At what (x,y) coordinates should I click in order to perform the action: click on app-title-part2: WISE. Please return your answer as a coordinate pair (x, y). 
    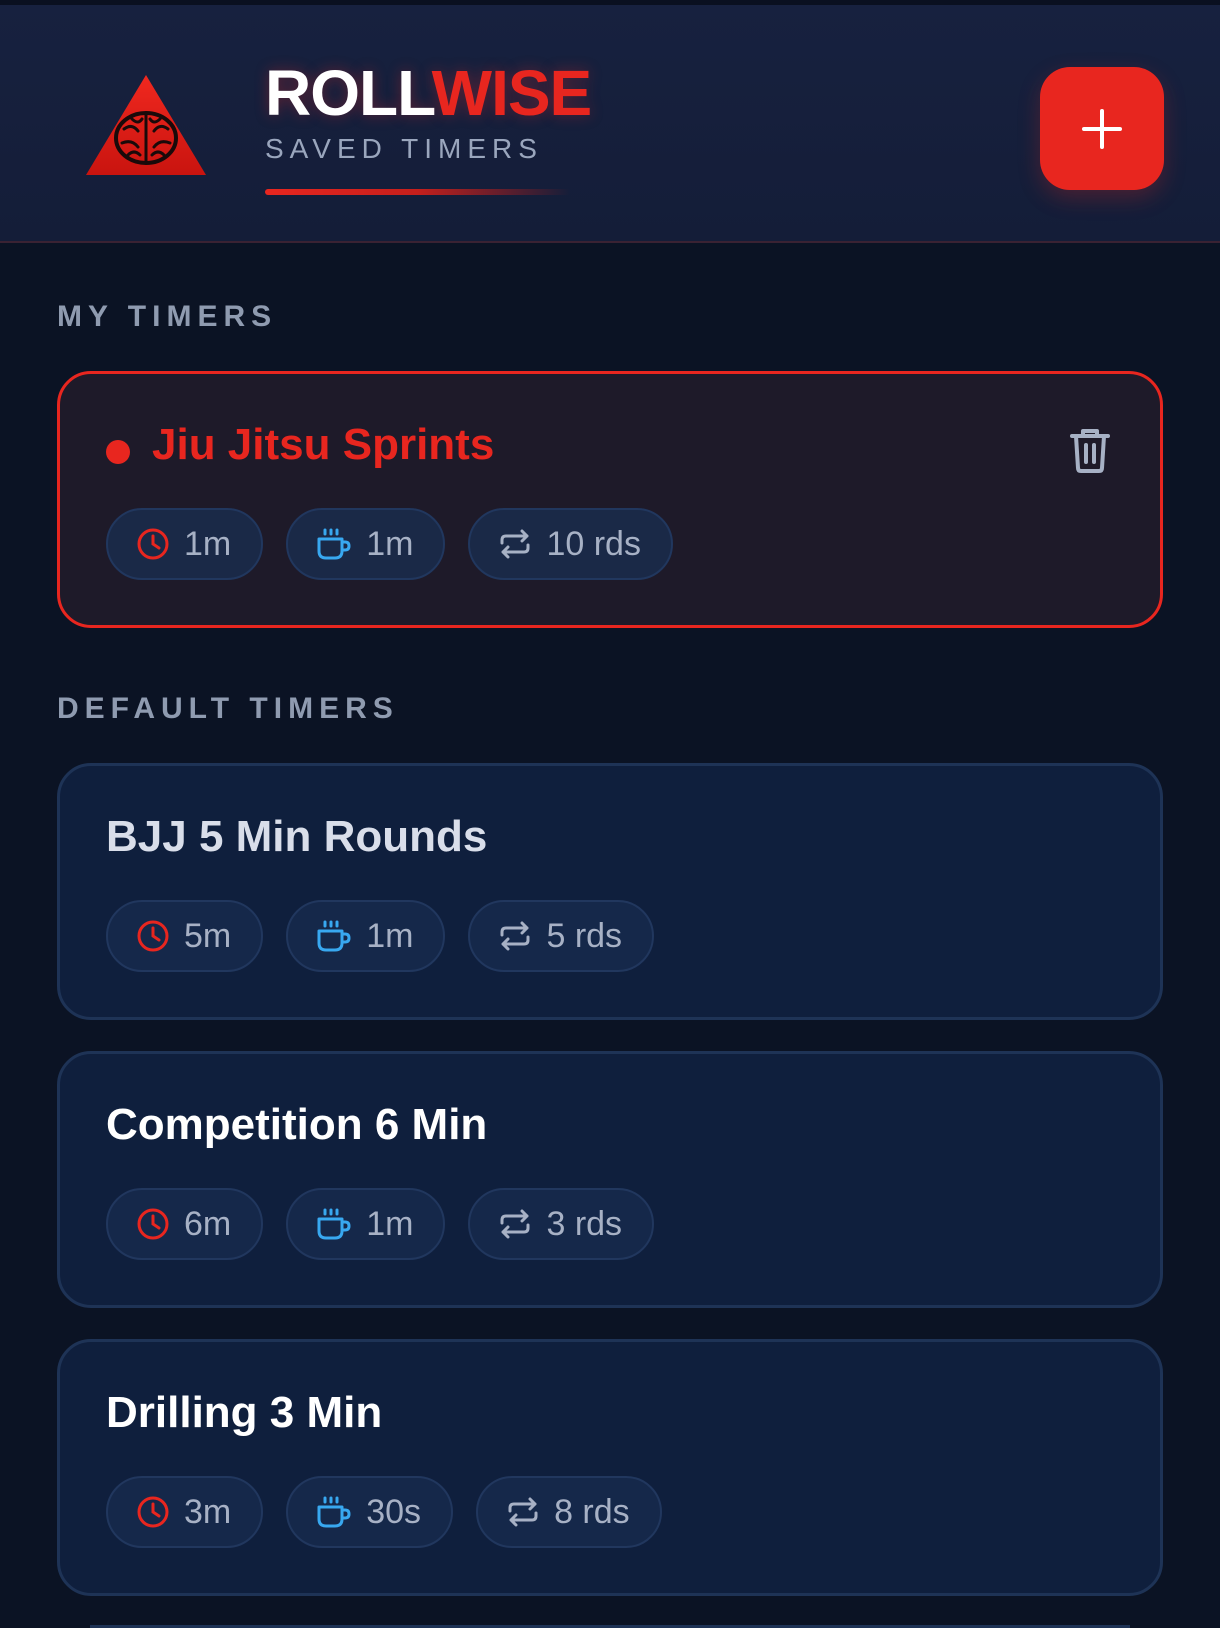
    Looking at the image, I should click on (512, 93).